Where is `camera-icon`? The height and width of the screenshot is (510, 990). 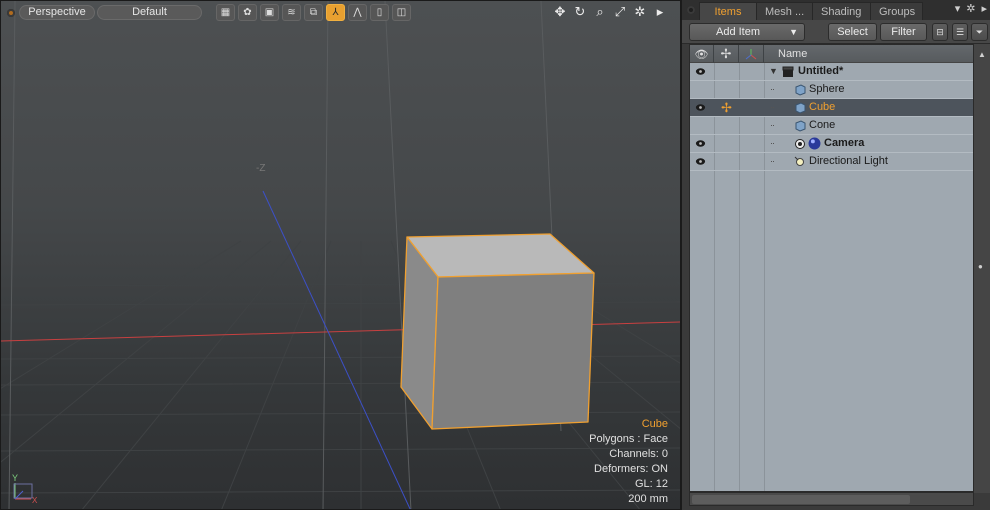
camera-icon is located at coordinates (800, 144).